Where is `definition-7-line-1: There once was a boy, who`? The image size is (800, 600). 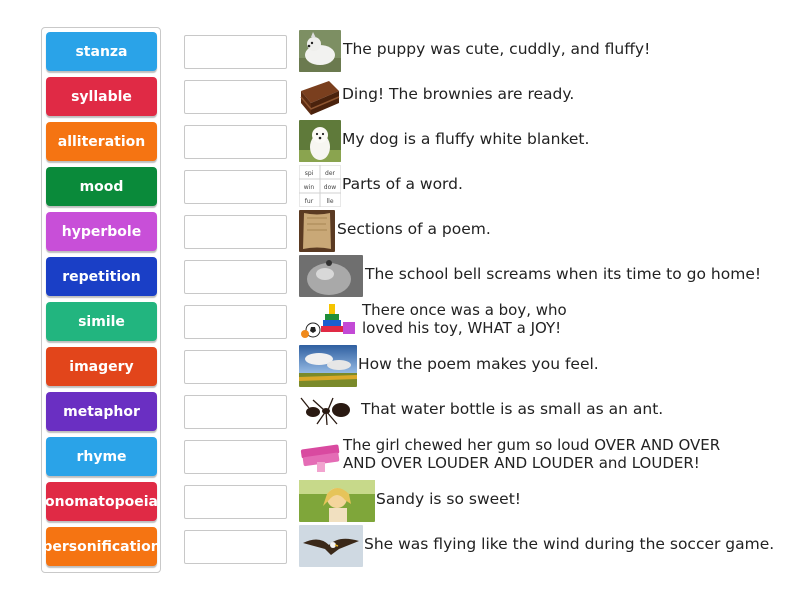 definition-7-line-1: There once was a boy, who is located at coordinates (464, 310).